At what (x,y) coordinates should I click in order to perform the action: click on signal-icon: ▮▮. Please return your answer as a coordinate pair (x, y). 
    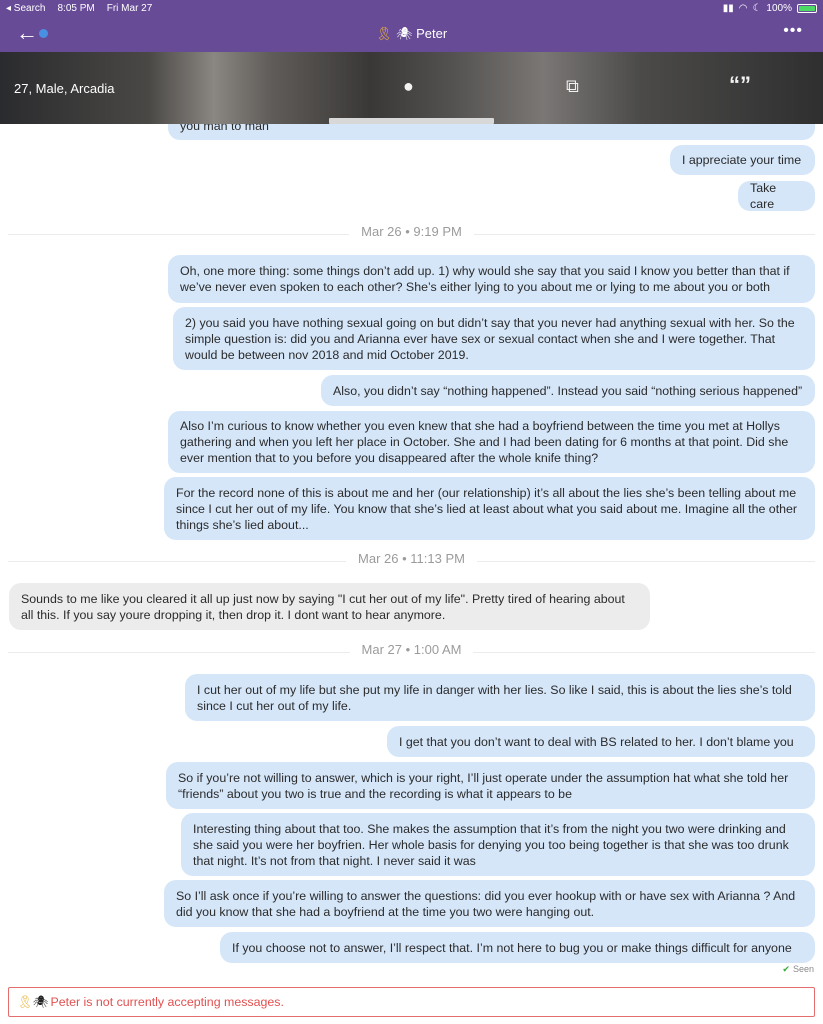
    Looking at the image, I should click on (728, 8).